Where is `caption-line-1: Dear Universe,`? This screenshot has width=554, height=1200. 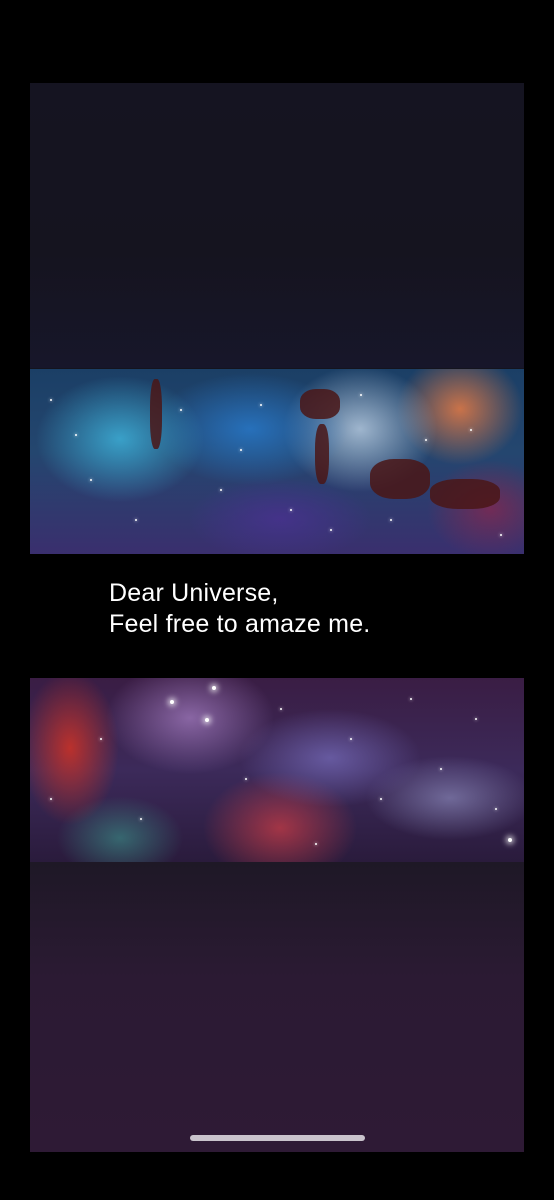 caption-line-1: Dear Universe, is located at coordinates (194, 593).